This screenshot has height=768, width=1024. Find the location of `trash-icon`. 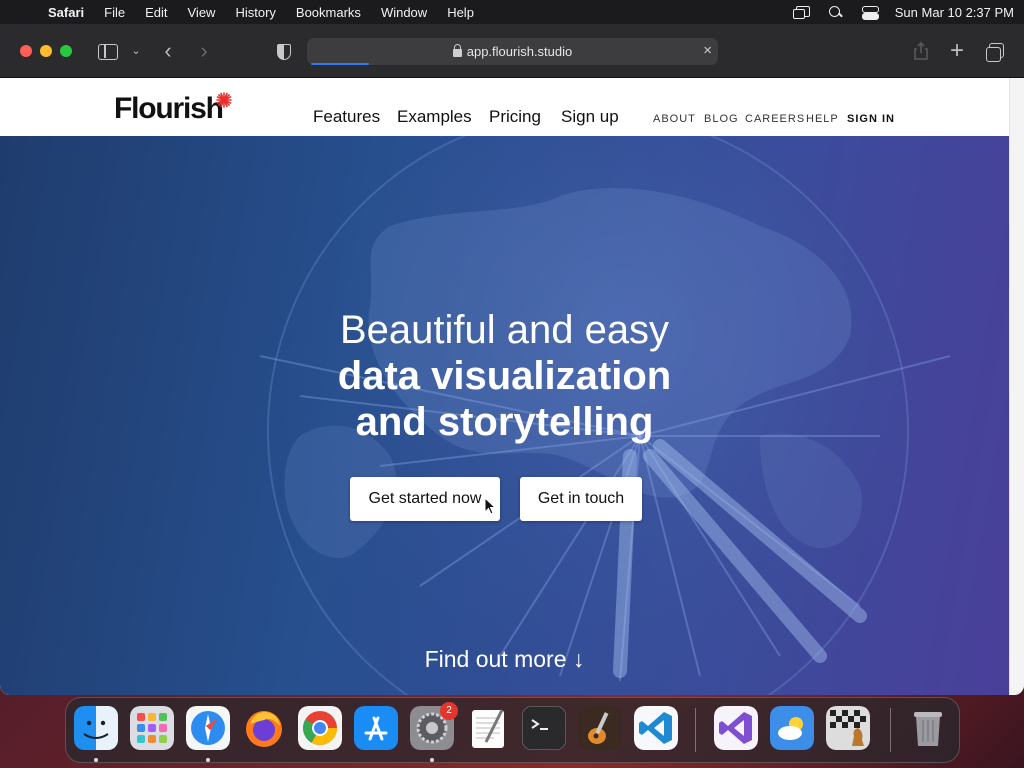

trash-icon is located at coordinates (928, 728).